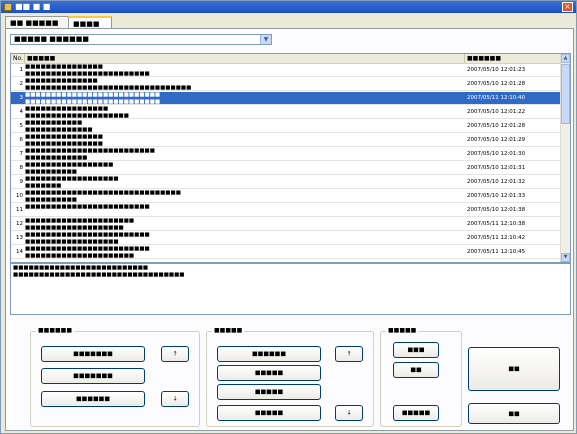  I want to click on delete-group-button: ■■■■■■, so click(93, 399).